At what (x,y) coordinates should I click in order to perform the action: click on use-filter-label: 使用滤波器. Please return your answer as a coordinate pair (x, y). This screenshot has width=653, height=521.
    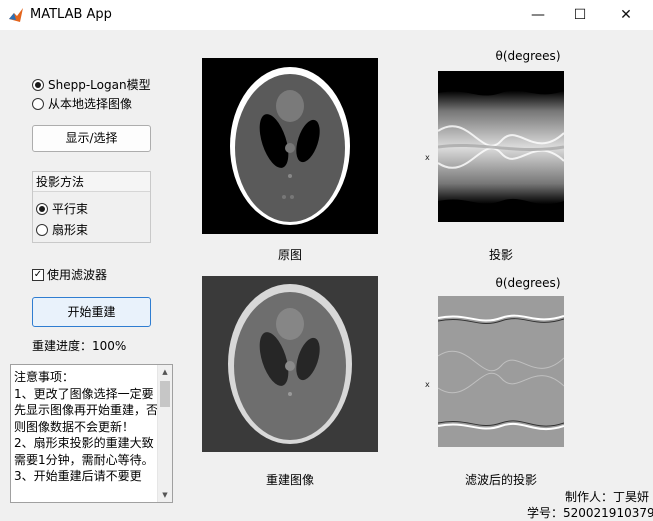
    Looking at the image, I should click on (77, 275).